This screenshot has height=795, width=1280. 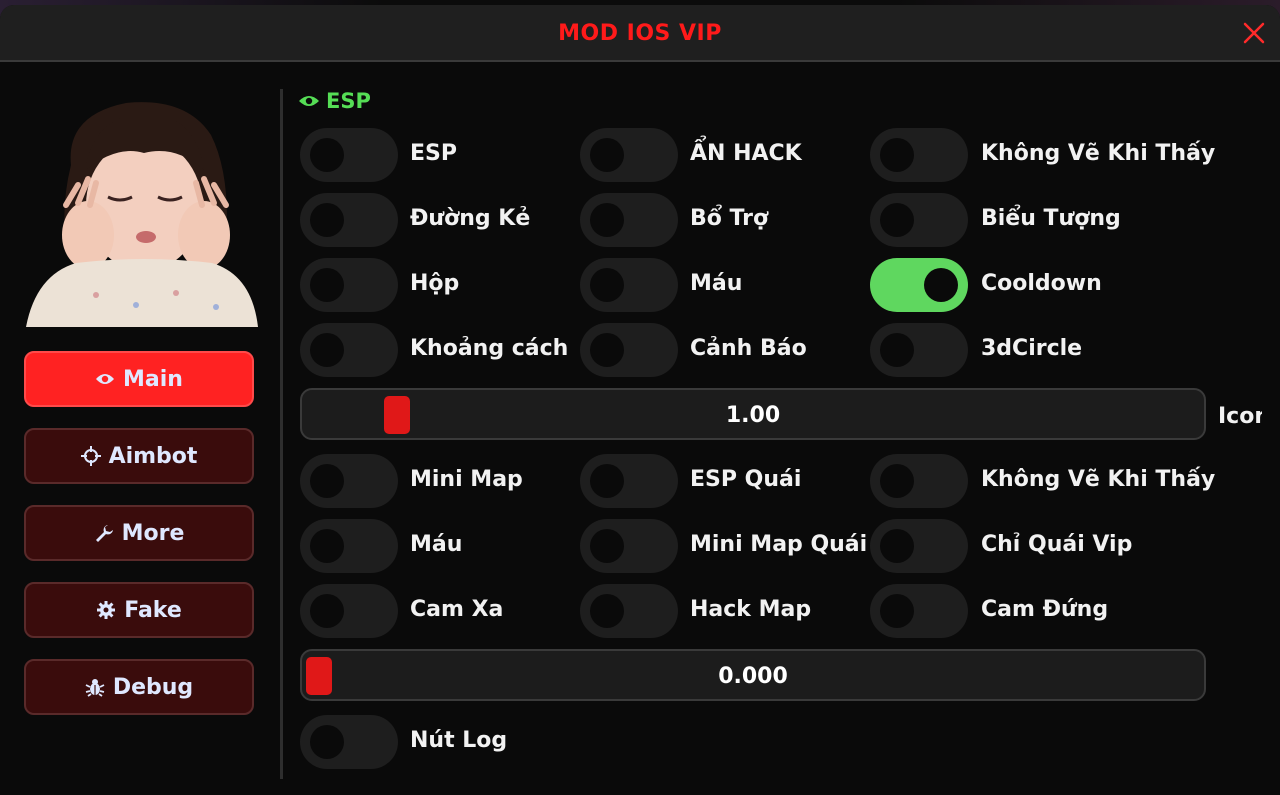 I want to click on nav-more-button: More, so click(x=139, y=533).